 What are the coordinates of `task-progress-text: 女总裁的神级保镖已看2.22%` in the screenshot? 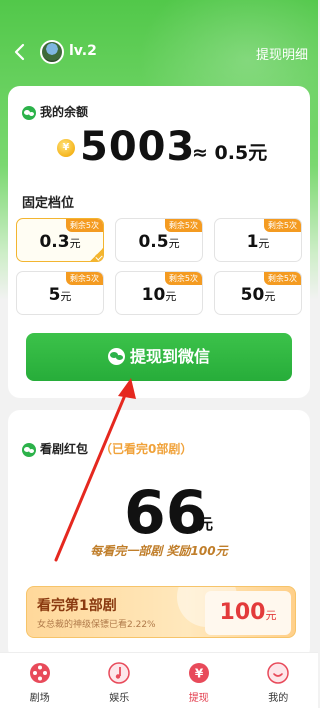 It's located at (96, 625).